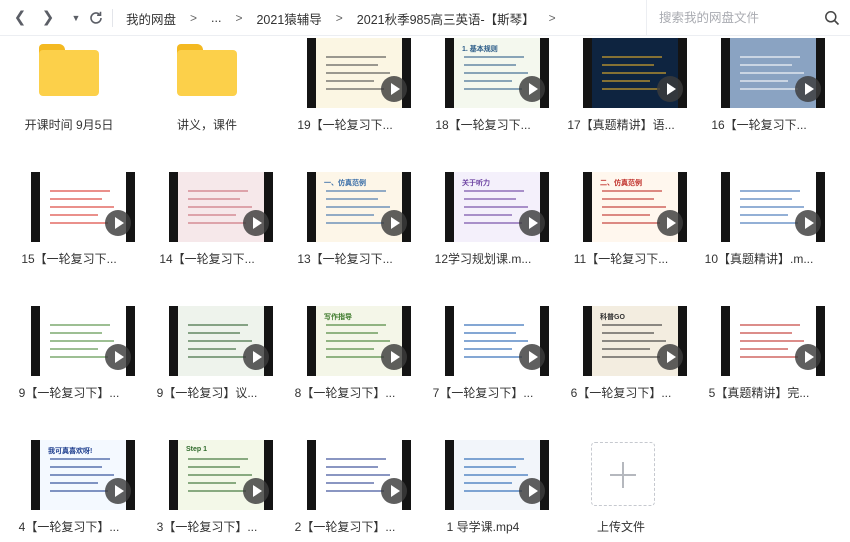  I want to click on video-thumbnail: 关于听力, so click(497, 207).